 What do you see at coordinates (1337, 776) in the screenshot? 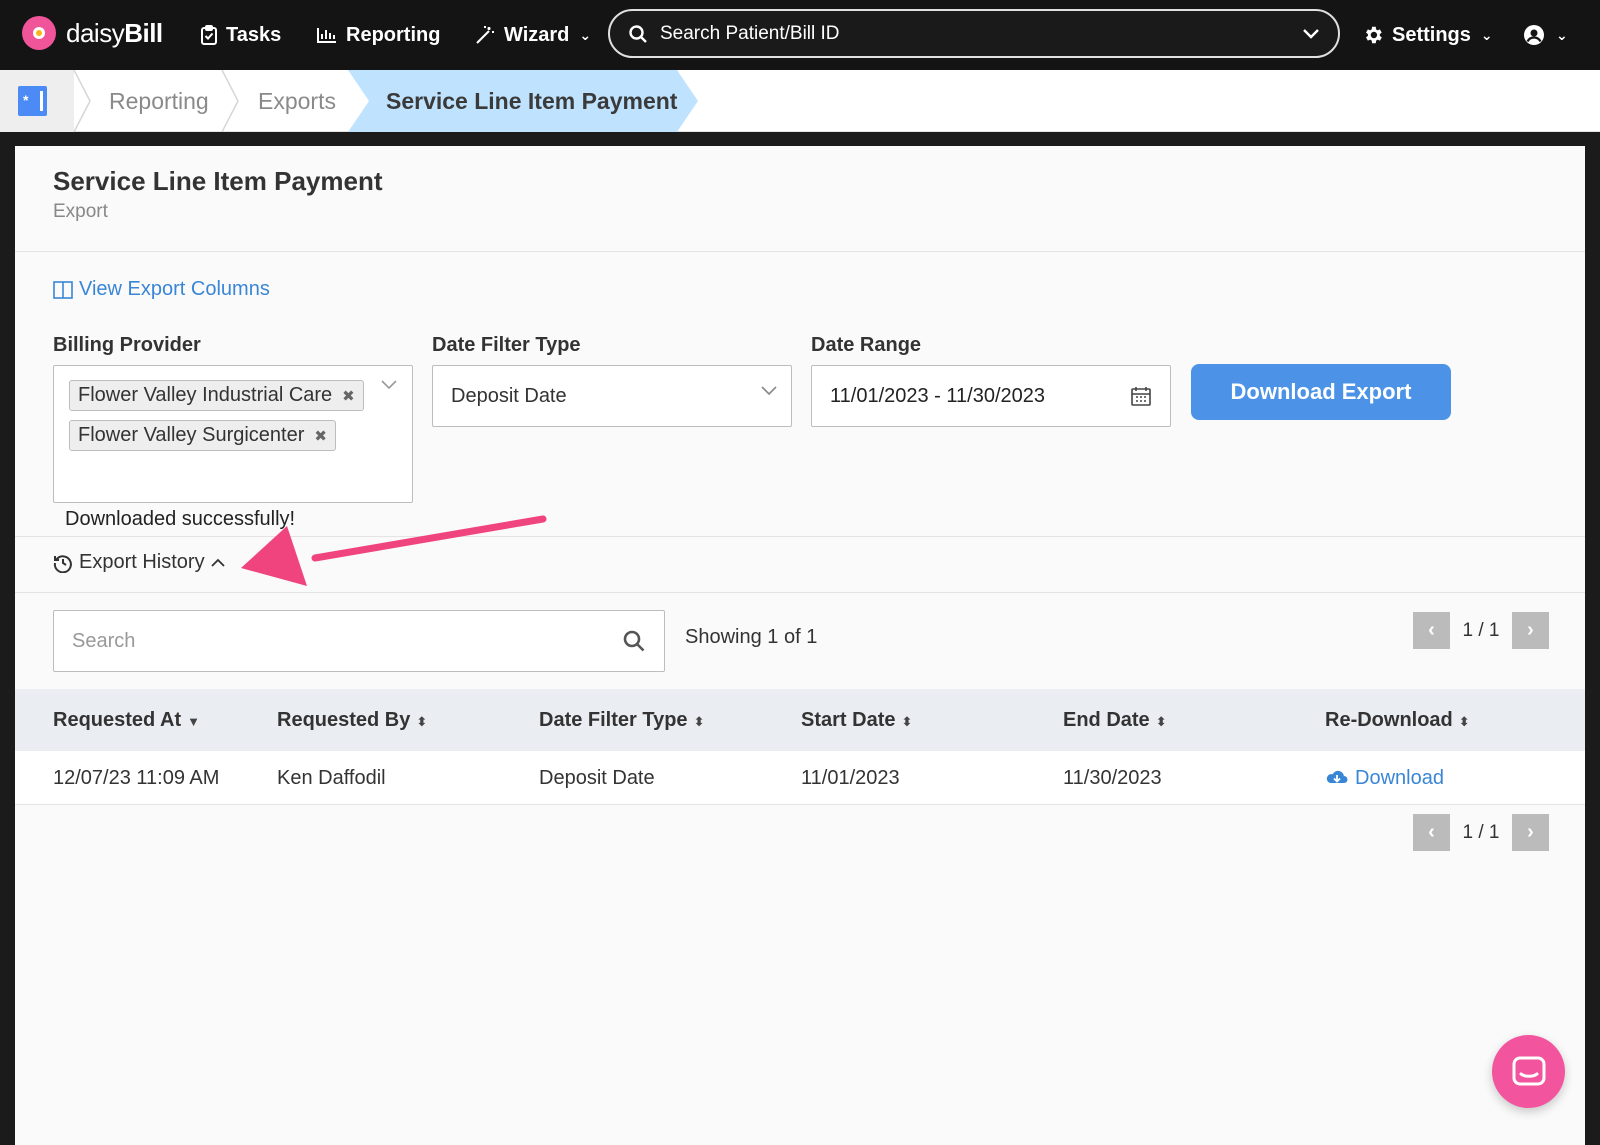
I see `cloud-download-icon` at bounding box center [1337, 776].